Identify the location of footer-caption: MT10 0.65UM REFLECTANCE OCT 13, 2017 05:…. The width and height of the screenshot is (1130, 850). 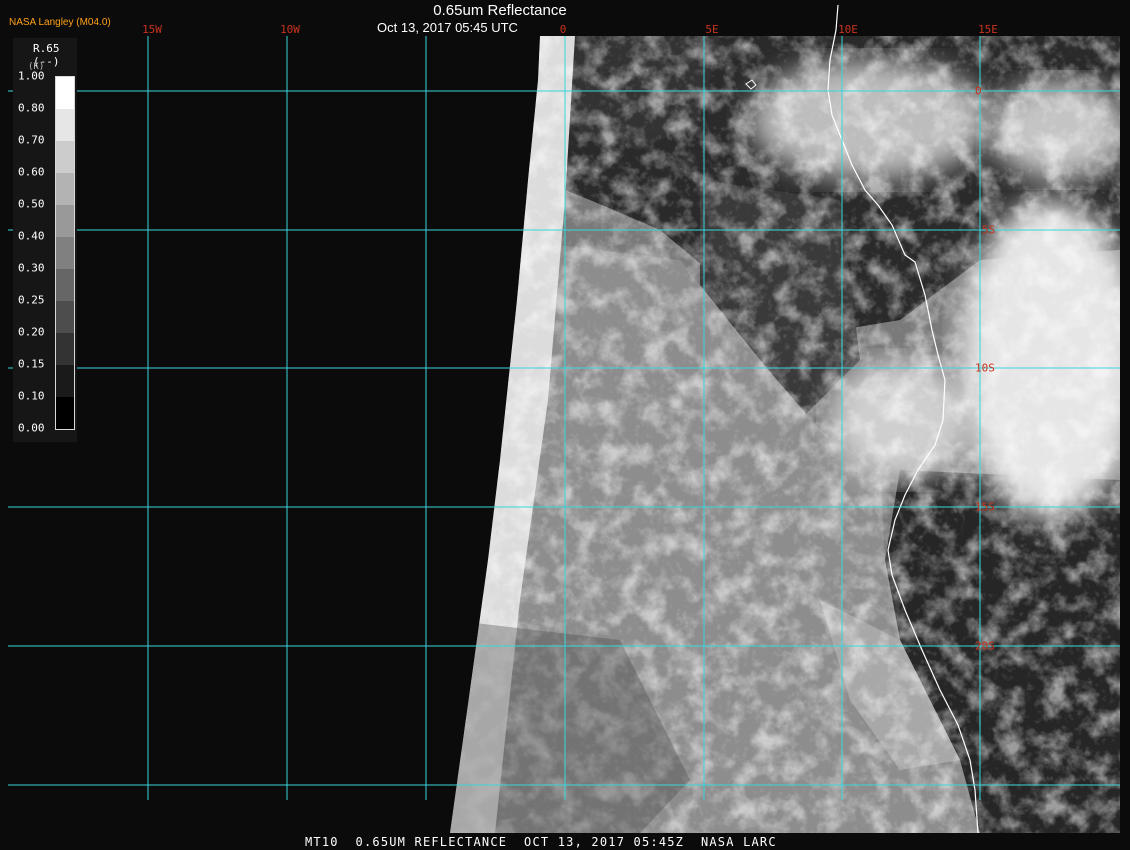
(541, 842).